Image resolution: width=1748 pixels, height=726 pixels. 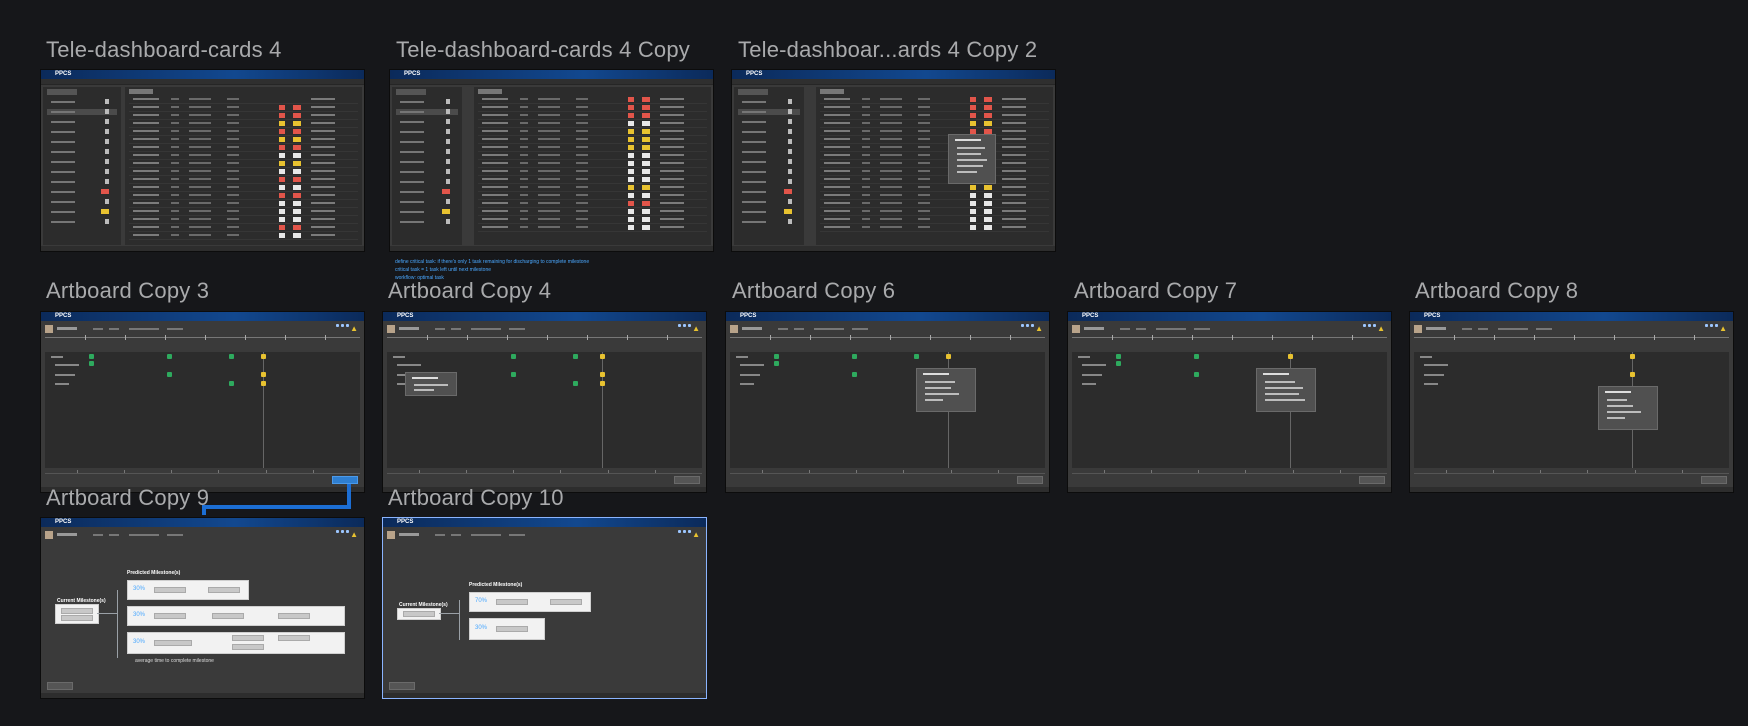 What do you see at coordinates (813, 291) in the screenshot?
I see `artboard-title-copy6: Artboard Copy 6` at bounding box center [813, 291].